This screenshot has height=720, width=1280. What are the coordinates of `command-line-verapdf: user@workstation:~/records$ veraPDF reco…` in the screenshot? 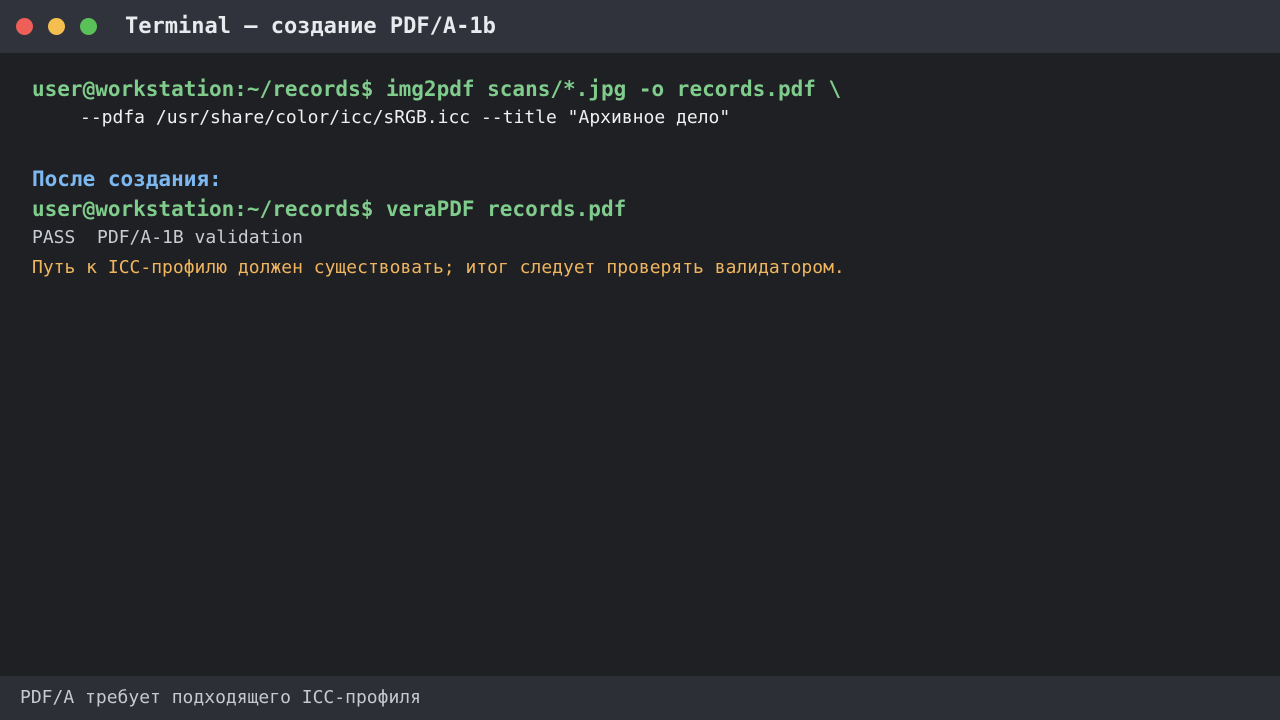 It's located at (329, 209).